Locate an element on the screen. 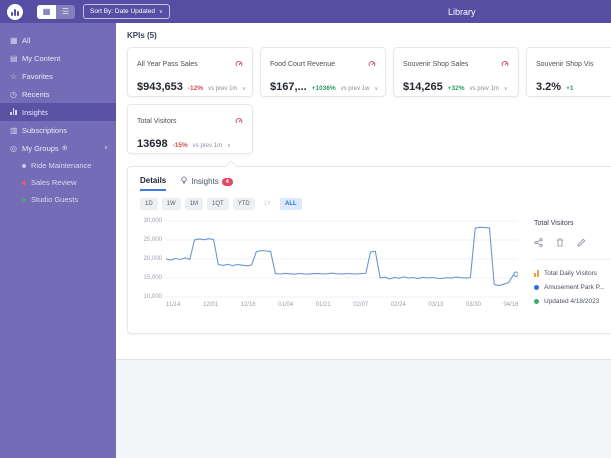  sidebar-item-label: All is located at coordinates (26, 40).